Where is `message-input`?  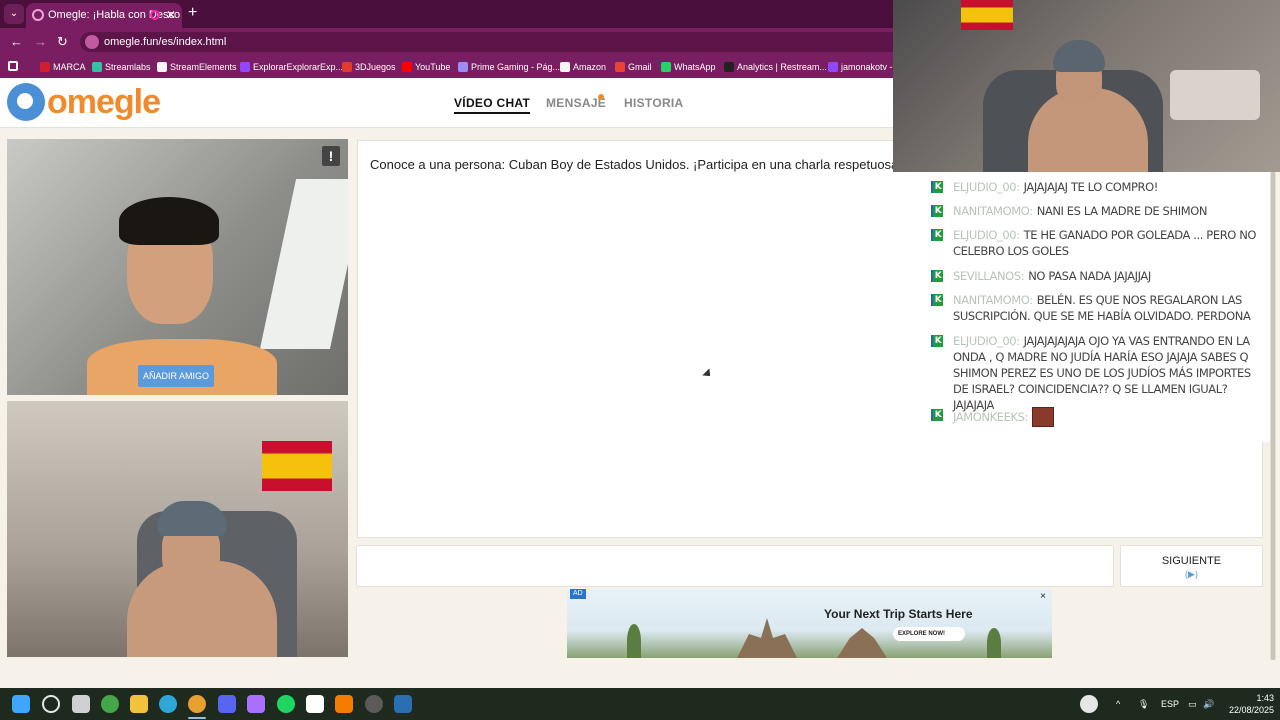 message-input is located at coordinates (735, 566).